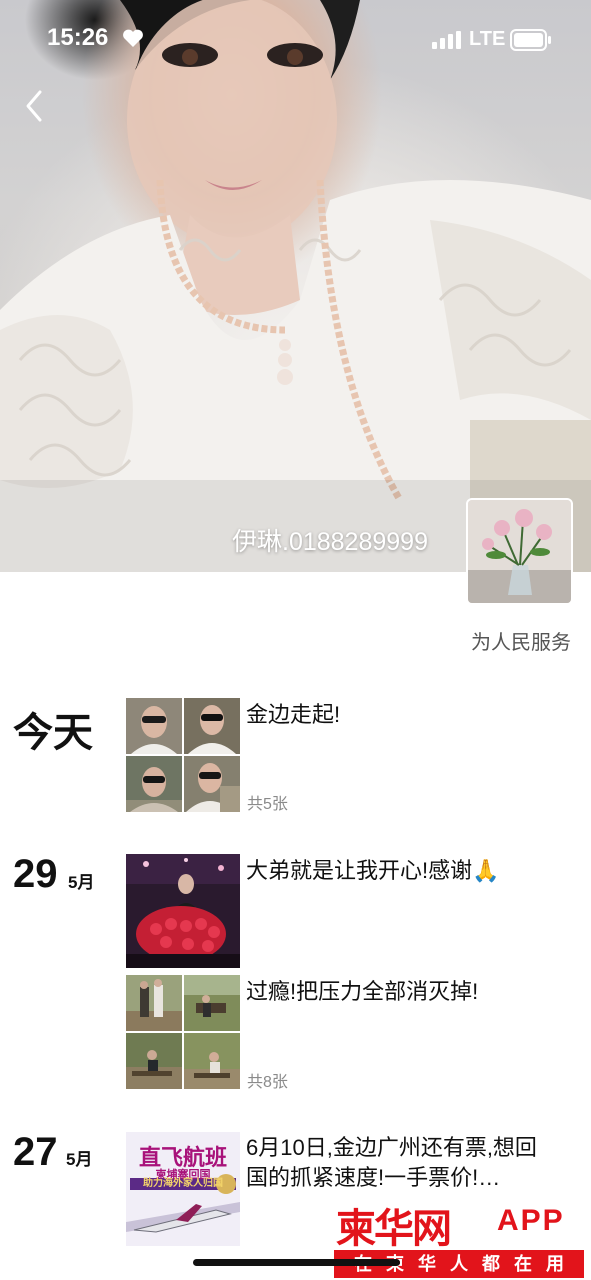  I want to click on photo-count: 共8张, so click(267, 1082).